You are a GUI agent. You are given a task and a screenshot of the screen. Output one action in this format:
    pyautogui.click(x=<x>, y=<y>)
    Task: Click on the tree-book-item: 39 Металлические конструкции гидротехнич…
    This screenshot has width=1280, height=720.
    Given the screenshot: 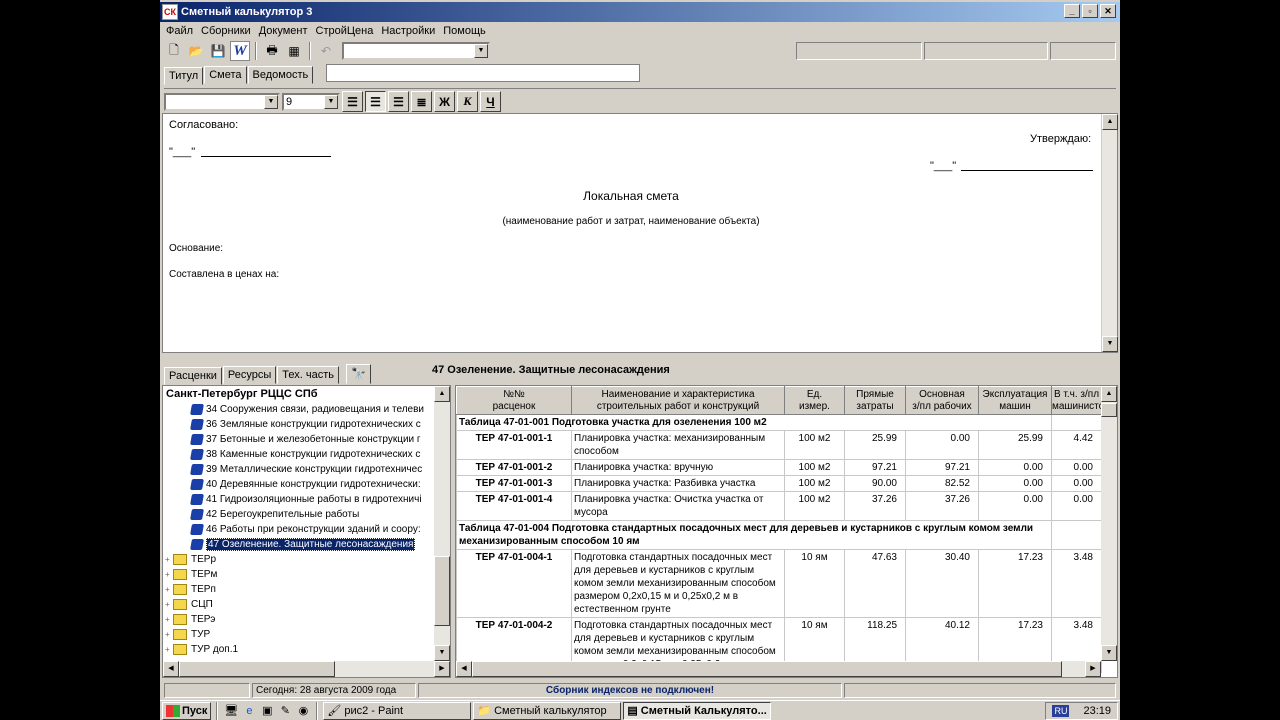 What is the action you would take?
    pyautogui.click(x=306, y=469)
    